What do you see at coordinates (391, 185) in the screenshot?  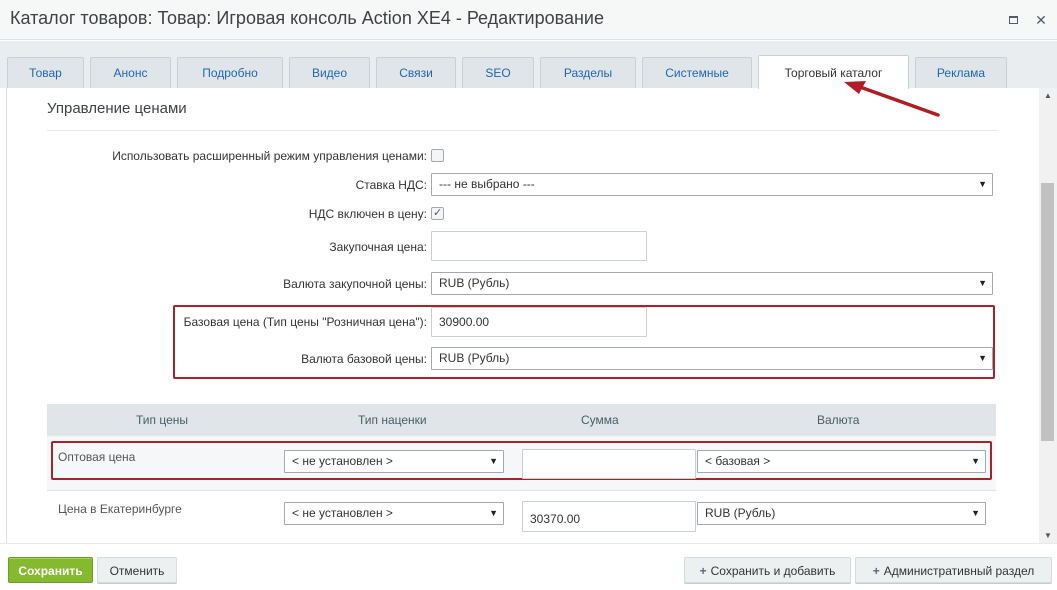 I see `vat-rate-label: Ставка НДС:` at bounding box center [391, 185].